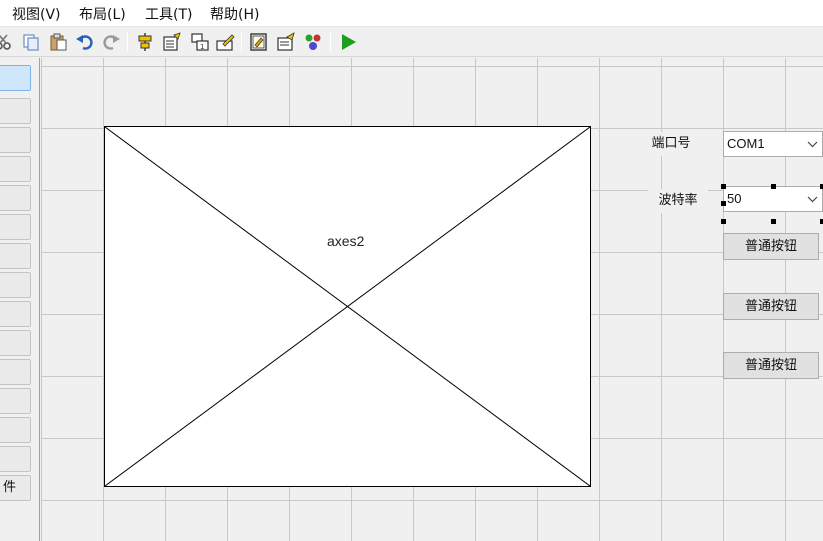 The width and height of the screenshot is (823, 541). What do you see at coordinates (671, 144) in the screenshot?
I see `port-label: 端口号` at bounding box center [671, 144].